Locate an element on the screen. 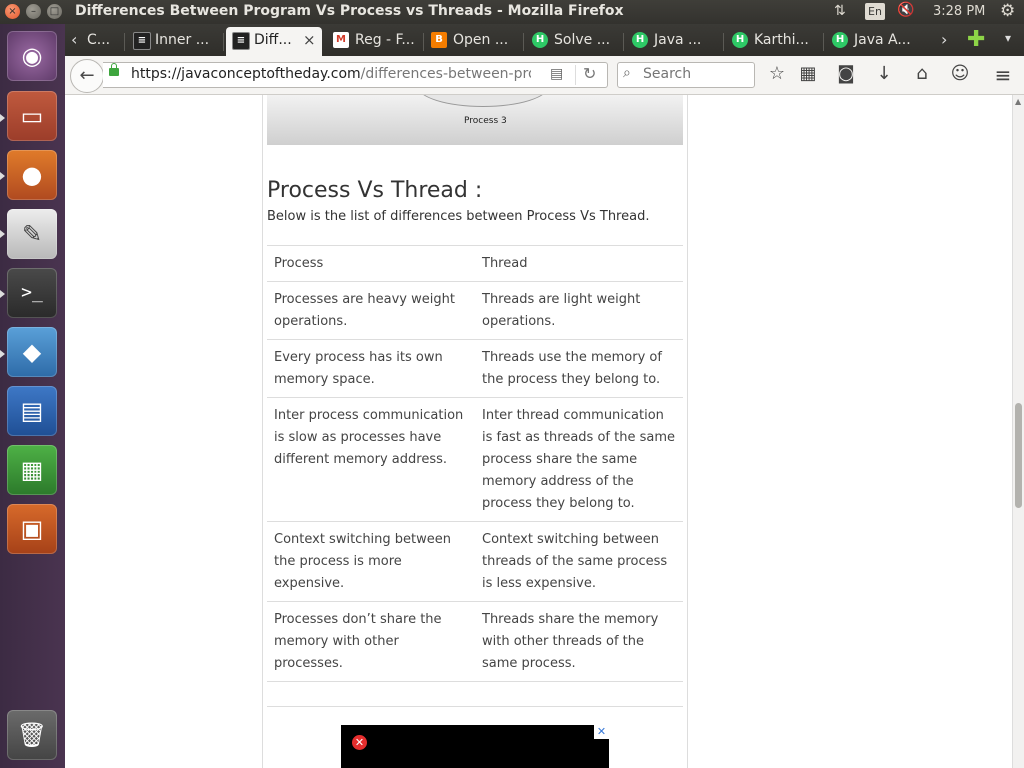 The height and width of the screenshot is (768, 1024). divider is located at coordinates (475, 706).